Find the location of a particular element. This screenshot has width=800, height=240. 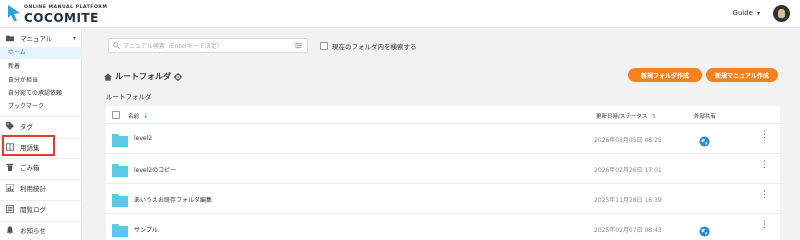

gear-icon is located at coordinates (178, 76).